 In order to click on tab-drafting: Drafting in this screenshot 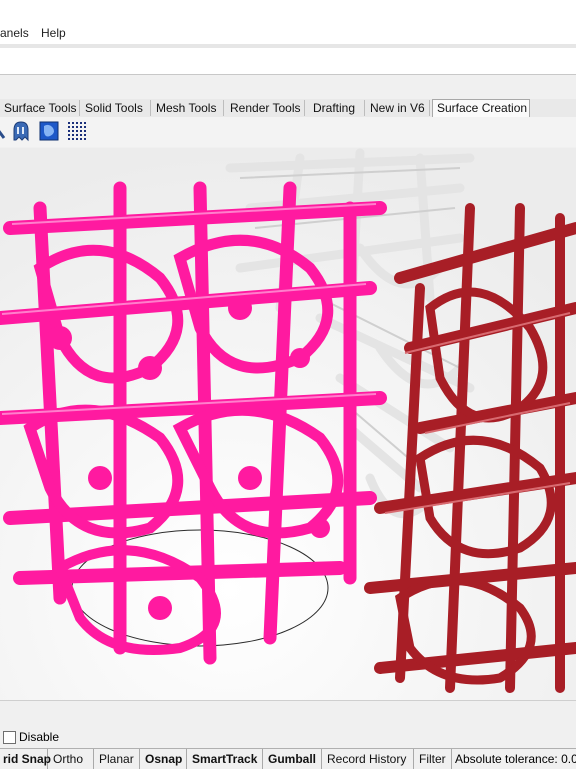, I will do `click(337, 108)`.